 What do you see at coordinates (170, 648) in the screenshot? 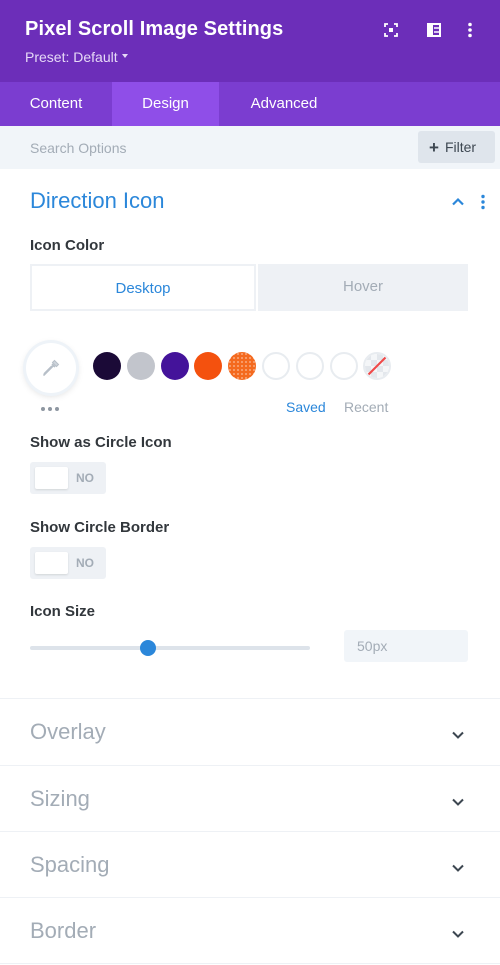
I see `icon-size-slider` at bounding box center [170, 648].